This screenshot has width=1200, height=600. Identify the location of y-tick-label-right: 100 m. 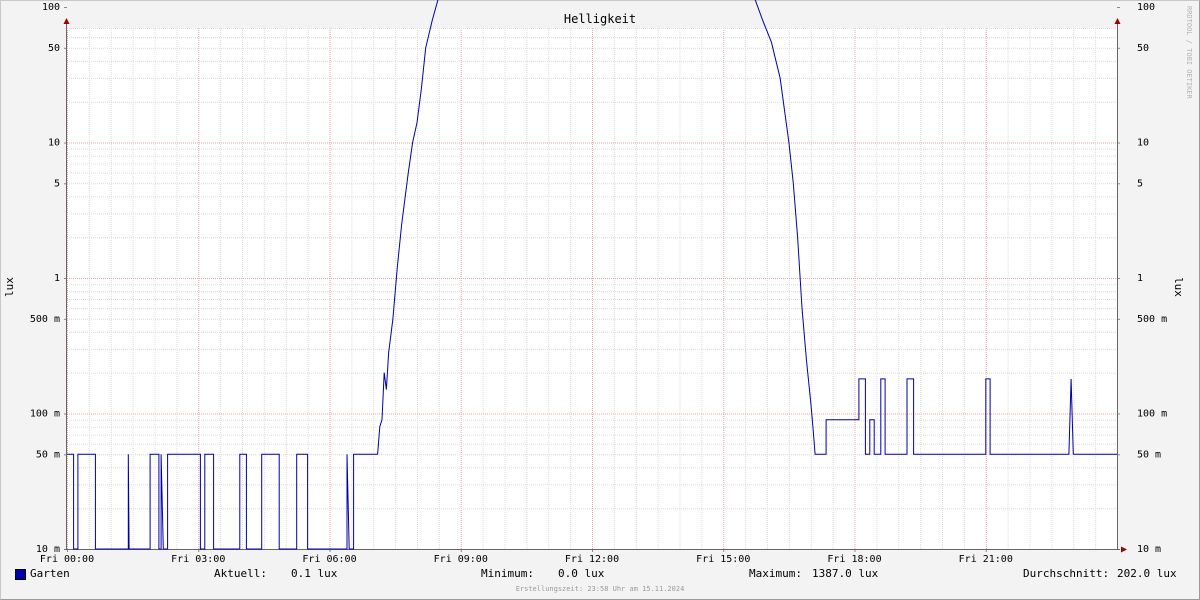
(1152, 414).